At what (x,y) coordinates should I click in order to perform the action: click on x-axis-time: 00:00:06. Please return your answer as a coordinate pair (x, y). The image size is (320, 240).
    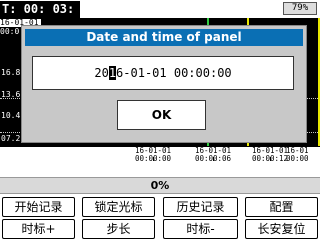
    Looking at the image, I should click on (213, 158).